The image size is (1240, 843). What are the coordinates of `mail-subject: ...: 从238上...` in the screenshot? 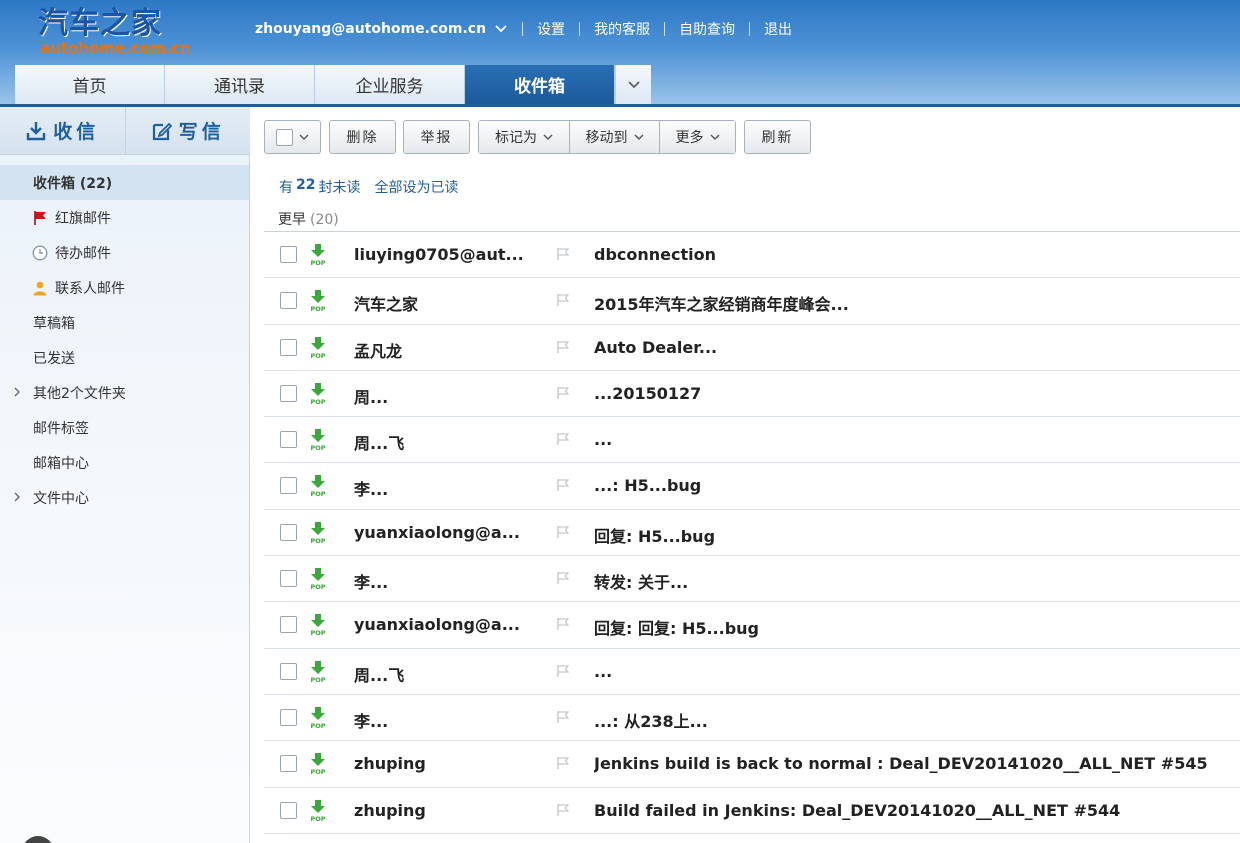 It's located at (914, 720).